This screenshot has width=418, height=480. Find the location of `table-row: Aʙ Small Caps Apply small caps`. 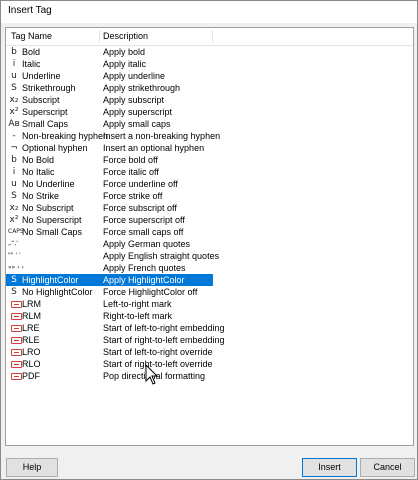

table-row: Aʙ Small Caps Apply small caps is located at coordinates (209, 124).